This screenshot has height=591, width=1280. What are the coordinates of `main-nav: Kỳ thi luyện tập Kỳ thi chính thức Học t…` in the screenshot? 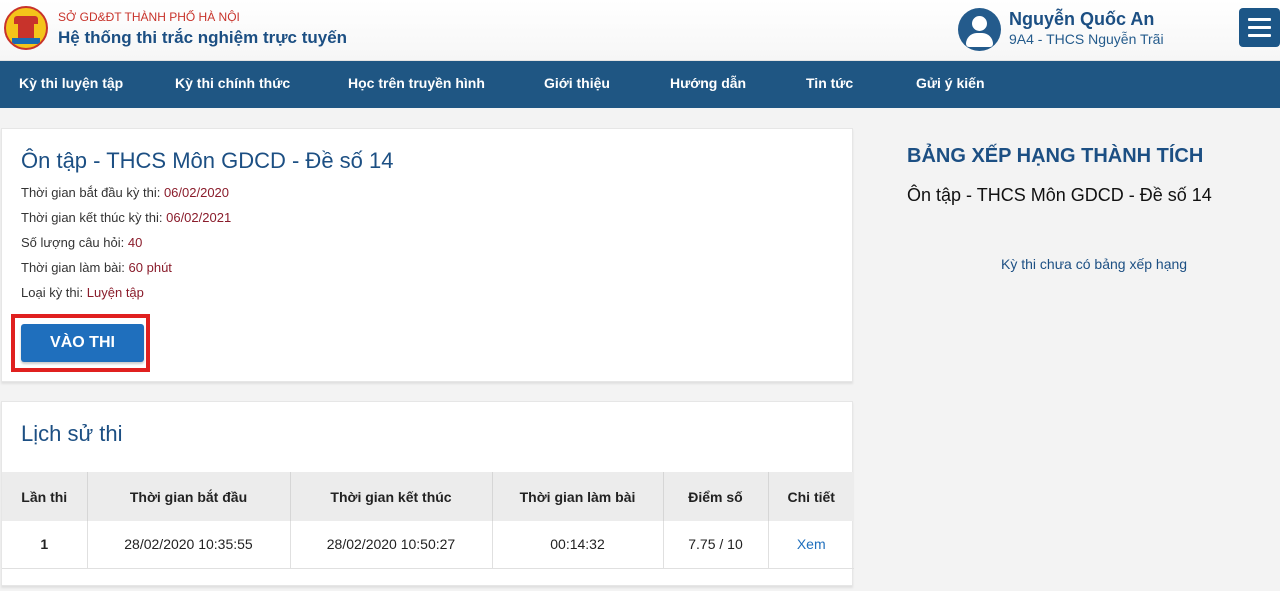 It's located at (640, 84).